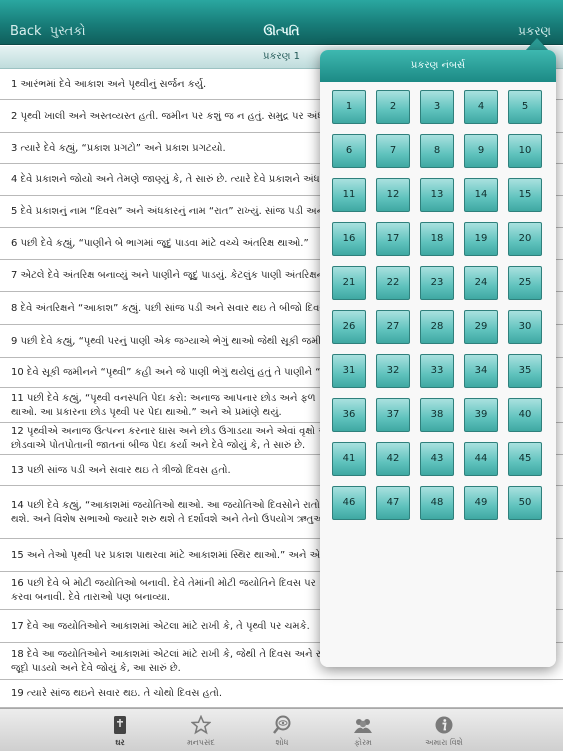 The height and width of the screenshot is (751, 563). Describe the element at coordinates (437, 151) in the screenshot. I see `chapter-number-button: 8` at that location.